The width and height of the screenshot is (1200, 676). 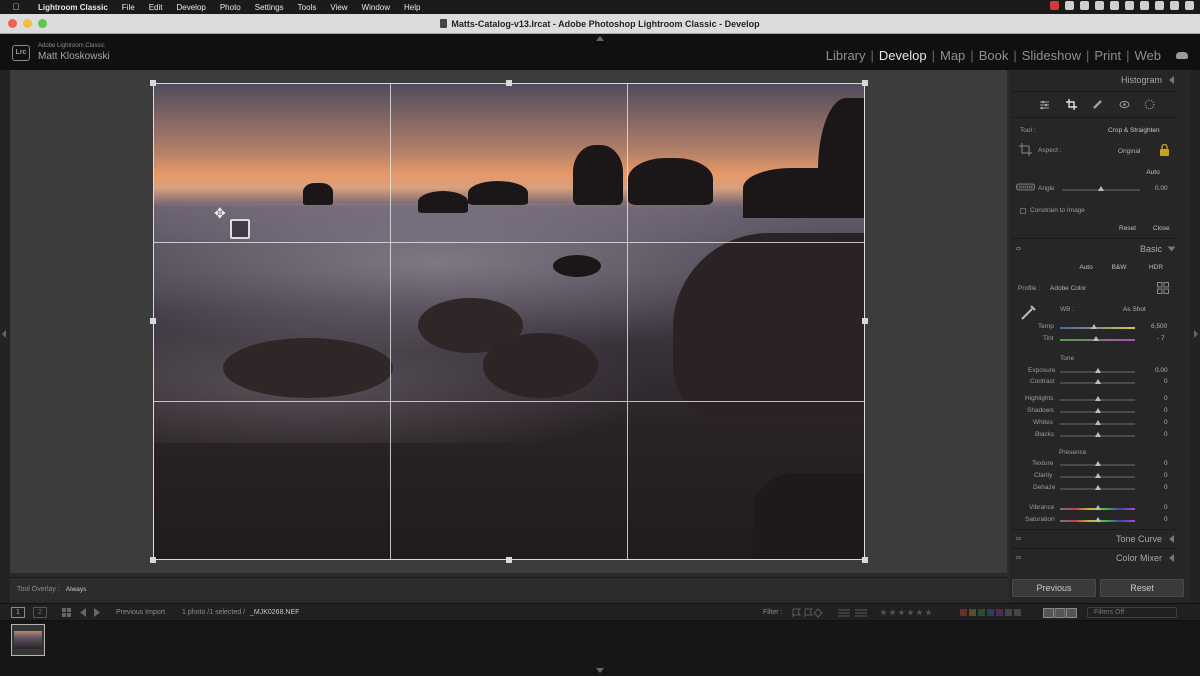 What do you see at coordinates (1124, 104) in the screenshot?
I see `red-eye-icon` at bounding box center [1124, 104].